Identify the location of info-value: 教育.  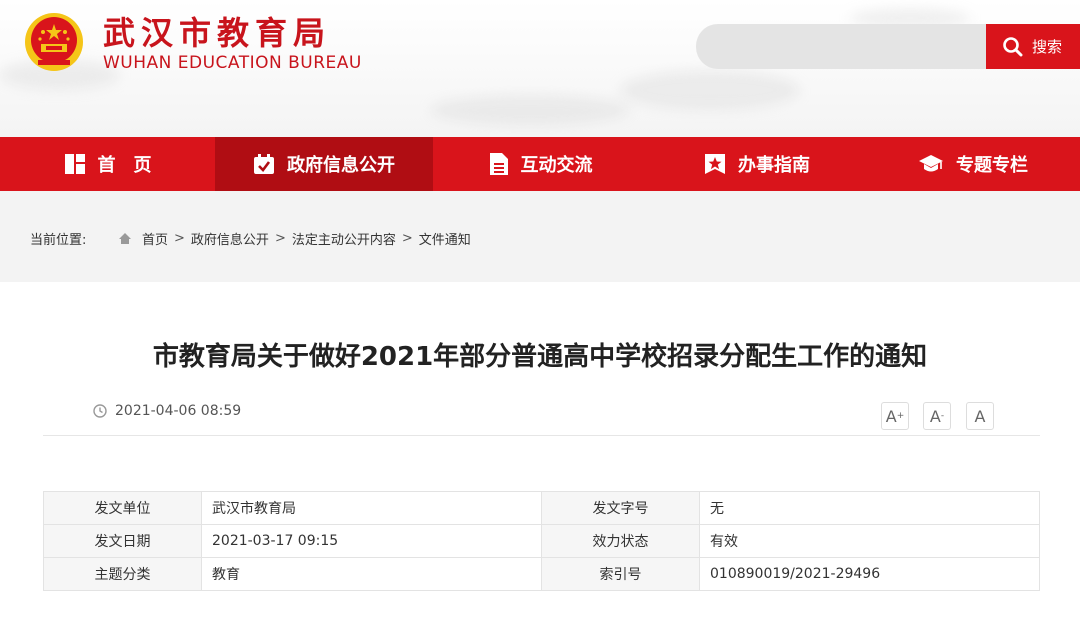
(371, 574).